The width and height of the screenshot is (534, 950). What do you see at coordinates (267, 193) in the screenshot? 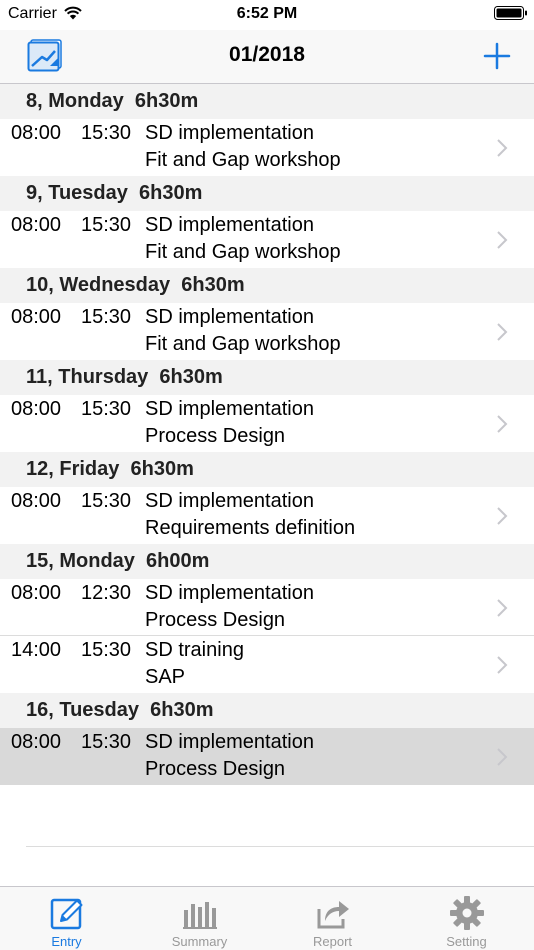
I see `day-header: 9, Tuesday 6h30m` at bounding box center [267, 193].